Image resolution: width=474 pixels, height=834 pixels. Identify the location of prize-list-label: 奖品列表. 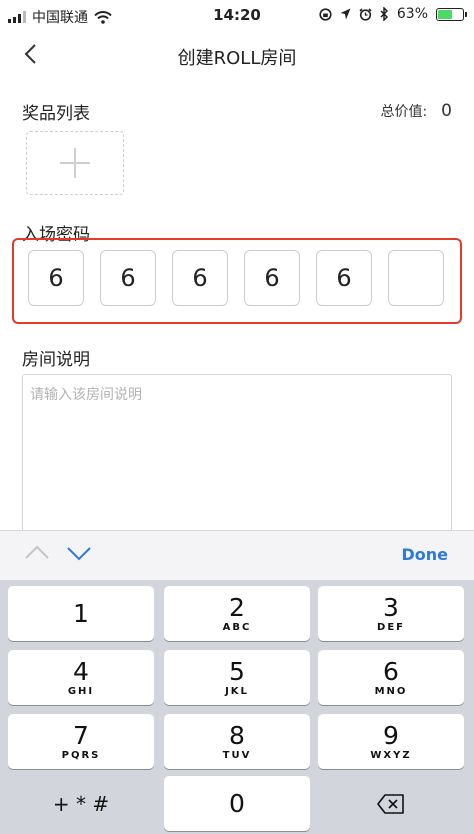
(56, 114).